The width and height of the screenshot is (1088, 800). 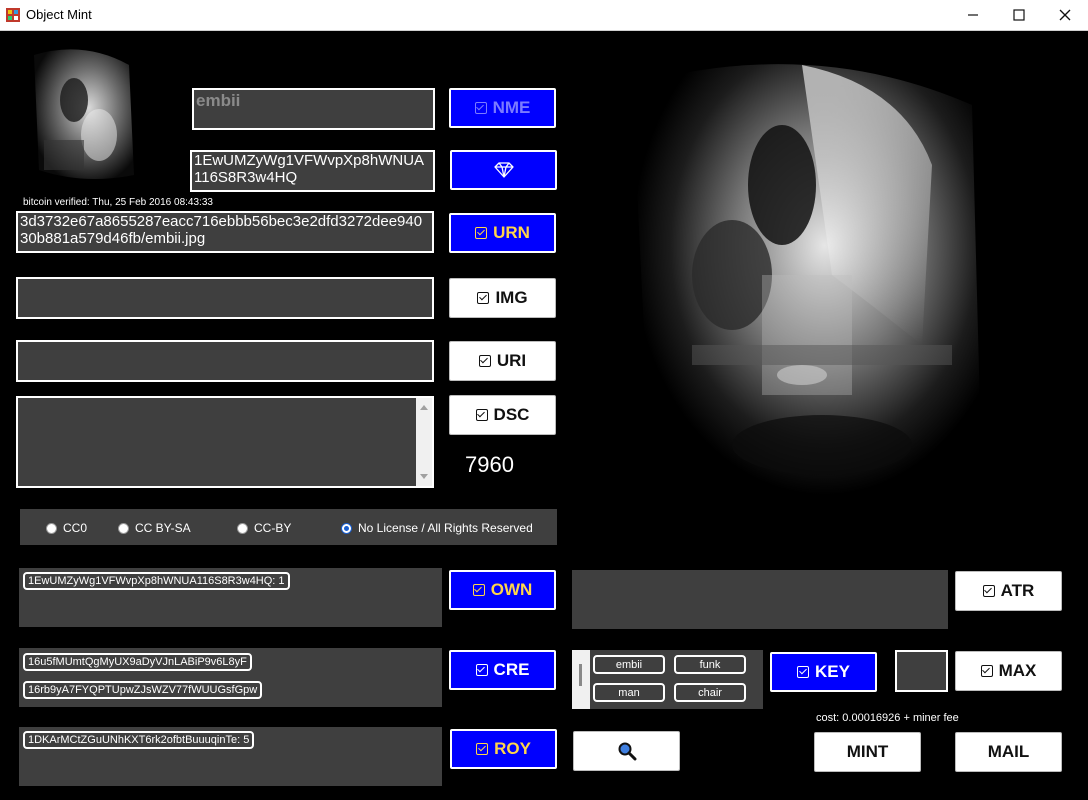 I want to click on address-field: 1EwUMZyWg1VFWvpXp8hWNUA116S8R3w4HQ, so click(x=312, y=171).